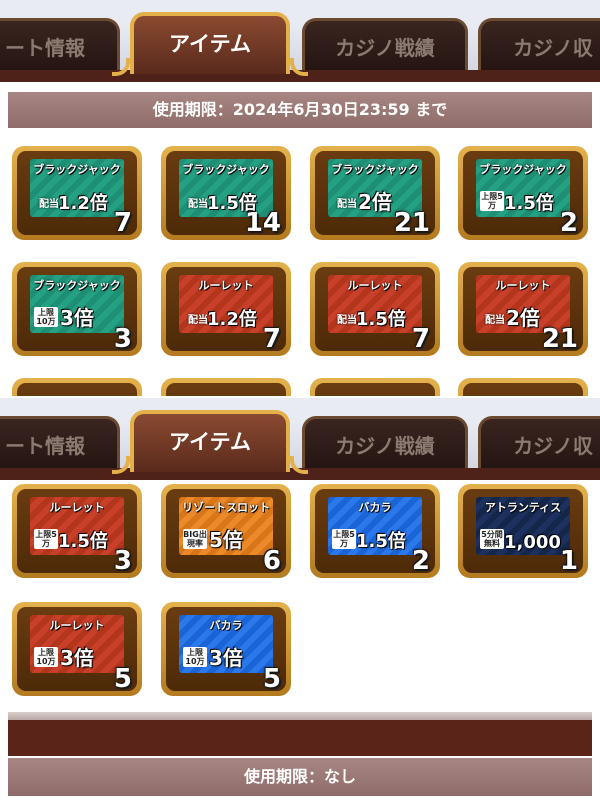  What do you see at coordinates (523, 526) in the screenshot?
I see `item-ticket-card: アトランティス 5分間無料 1,000` at bounding box center [523, 526].